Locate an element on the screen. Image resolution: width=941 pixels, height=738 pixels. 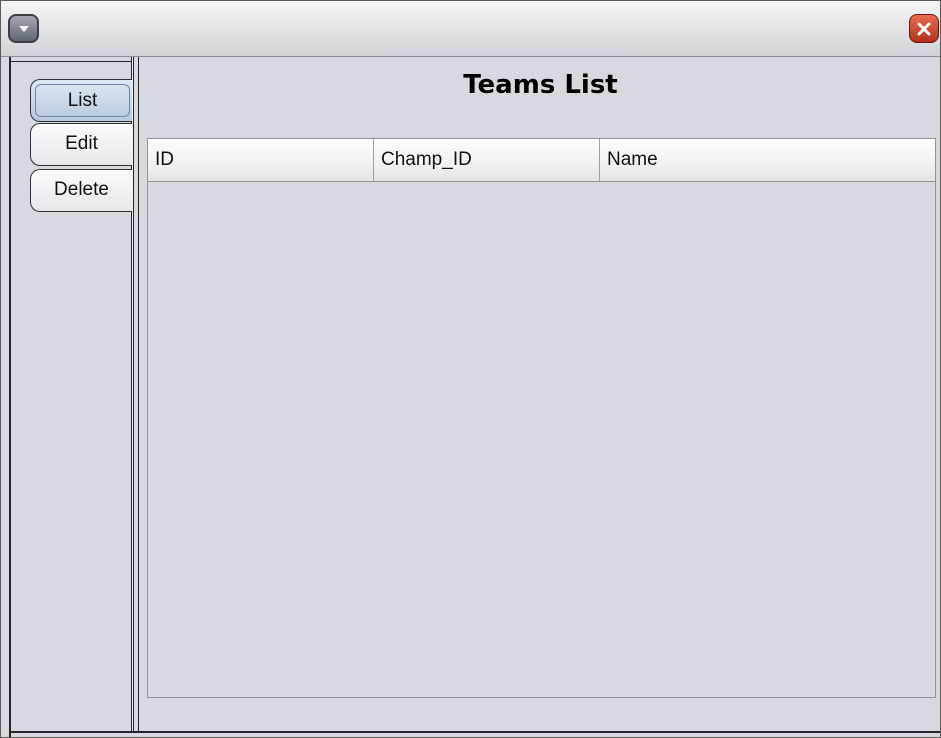
tab-edit: Edit is located at coordinates (81, 144).